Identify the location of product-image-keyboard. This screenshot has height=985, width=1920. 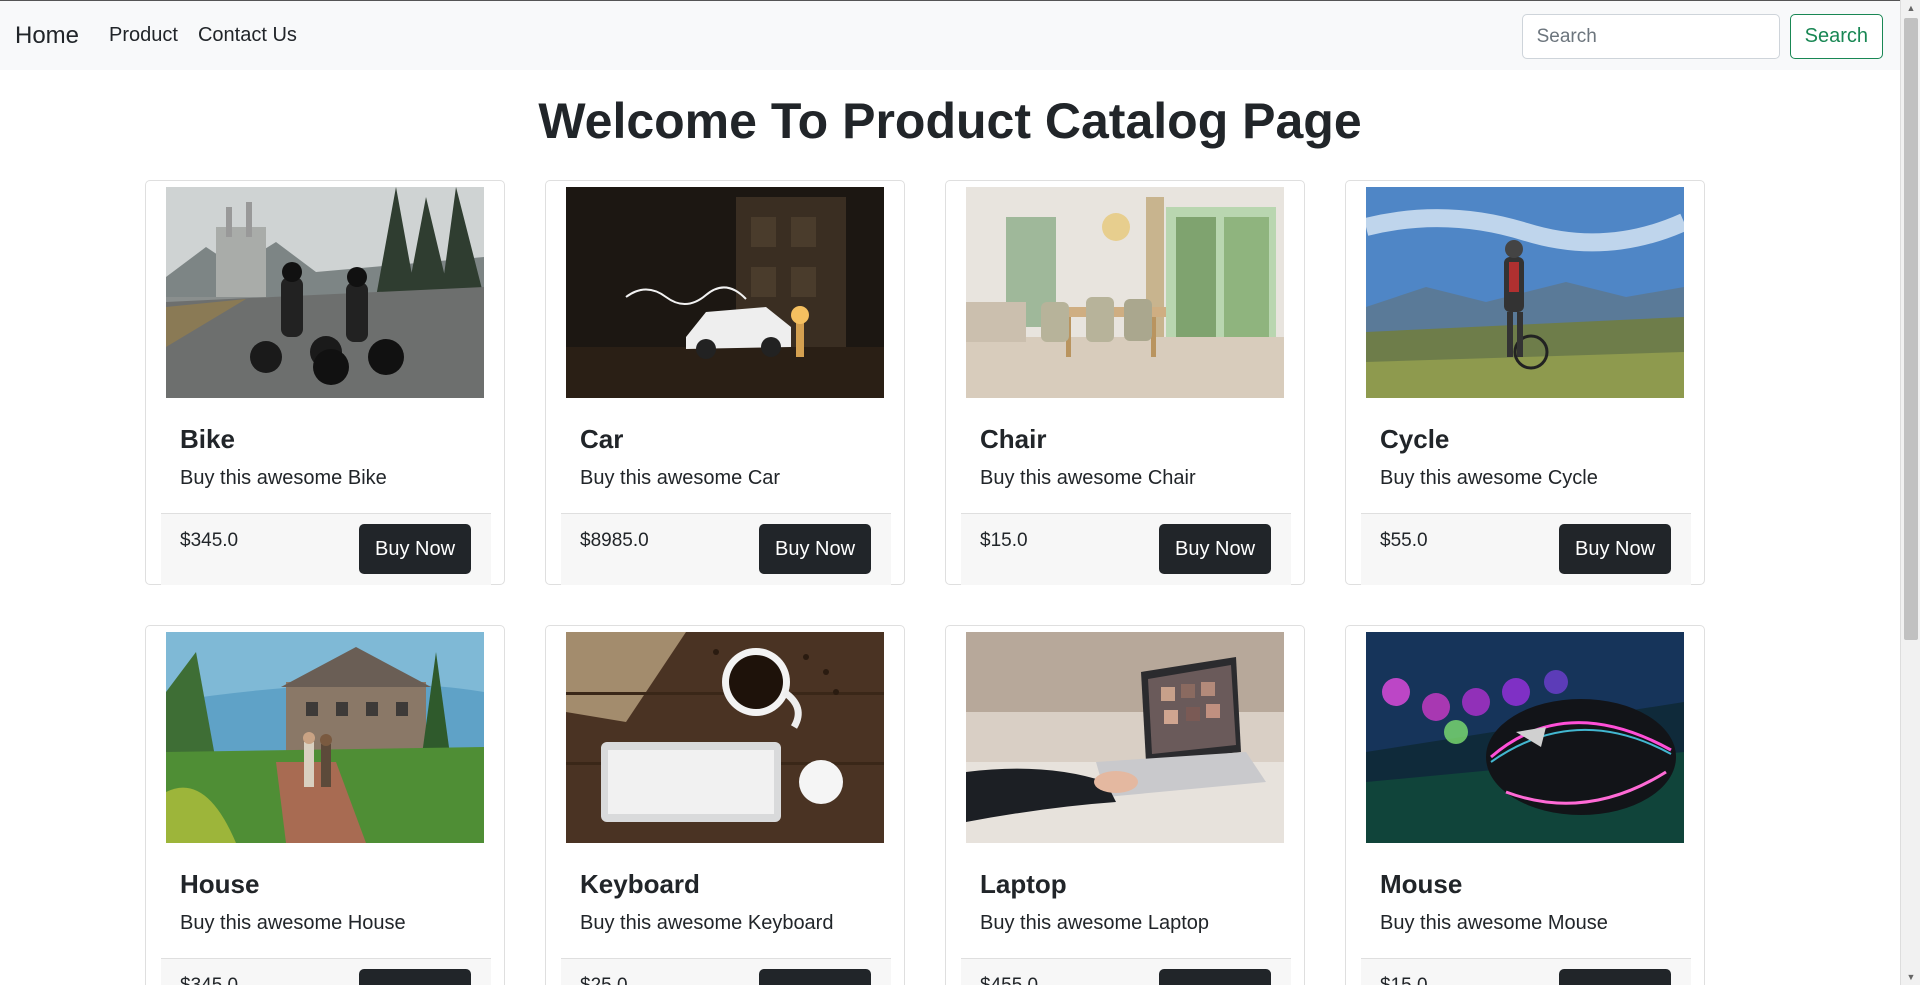
(725, 737).